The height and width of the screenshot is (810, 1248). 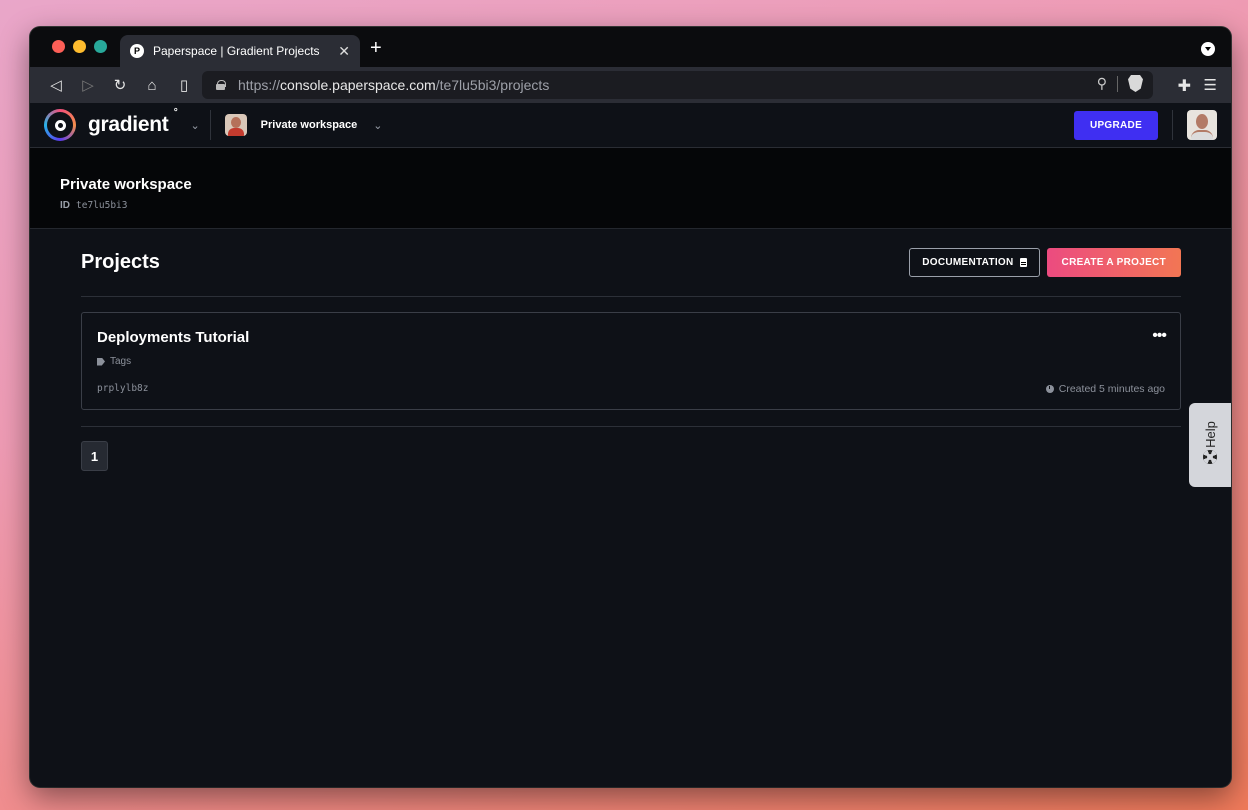 What do you see at coordinates (344, 51) in the screenshot?
I see `close-tab-icon: ✕` at bounding box center [344, 51].